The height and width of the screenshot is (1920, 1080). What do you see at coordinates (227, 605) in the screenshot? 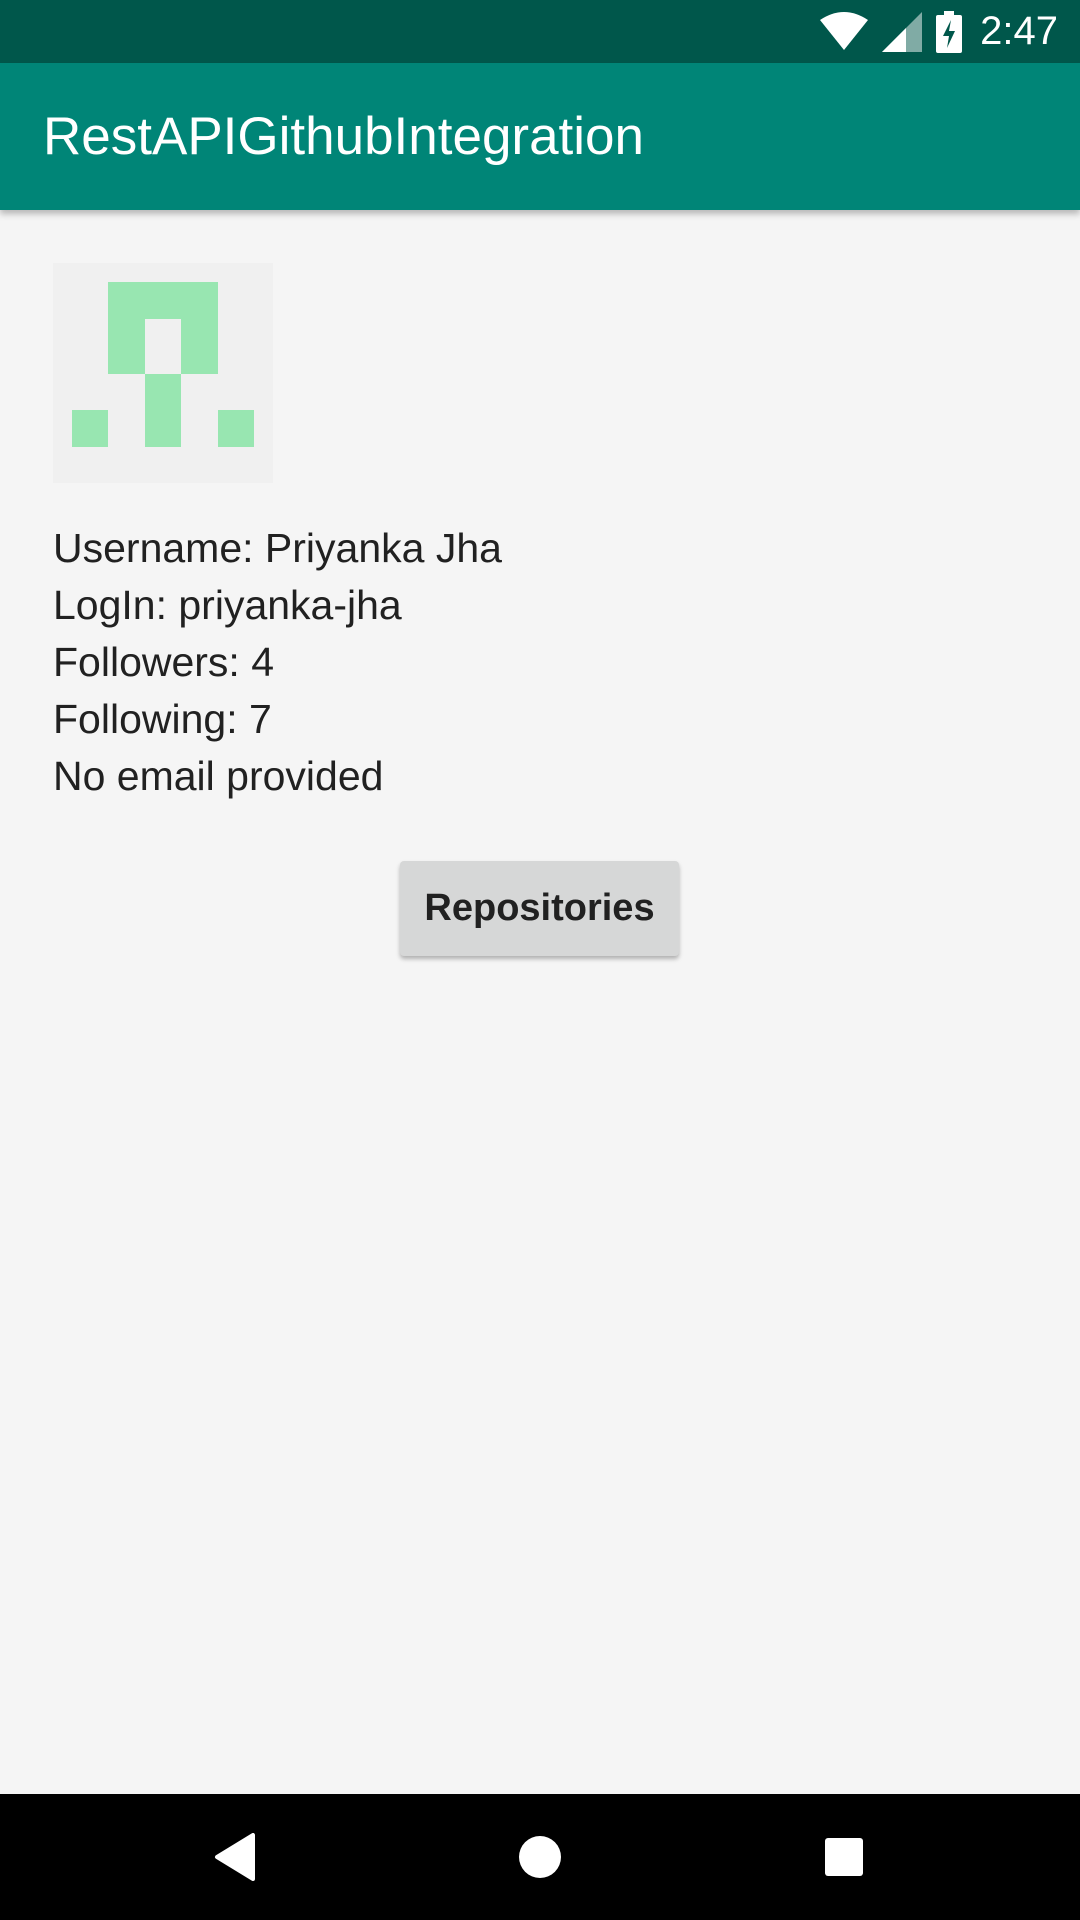
I see `login-text: LogIn: priyanka-jha` at bounding box center [227, 605].